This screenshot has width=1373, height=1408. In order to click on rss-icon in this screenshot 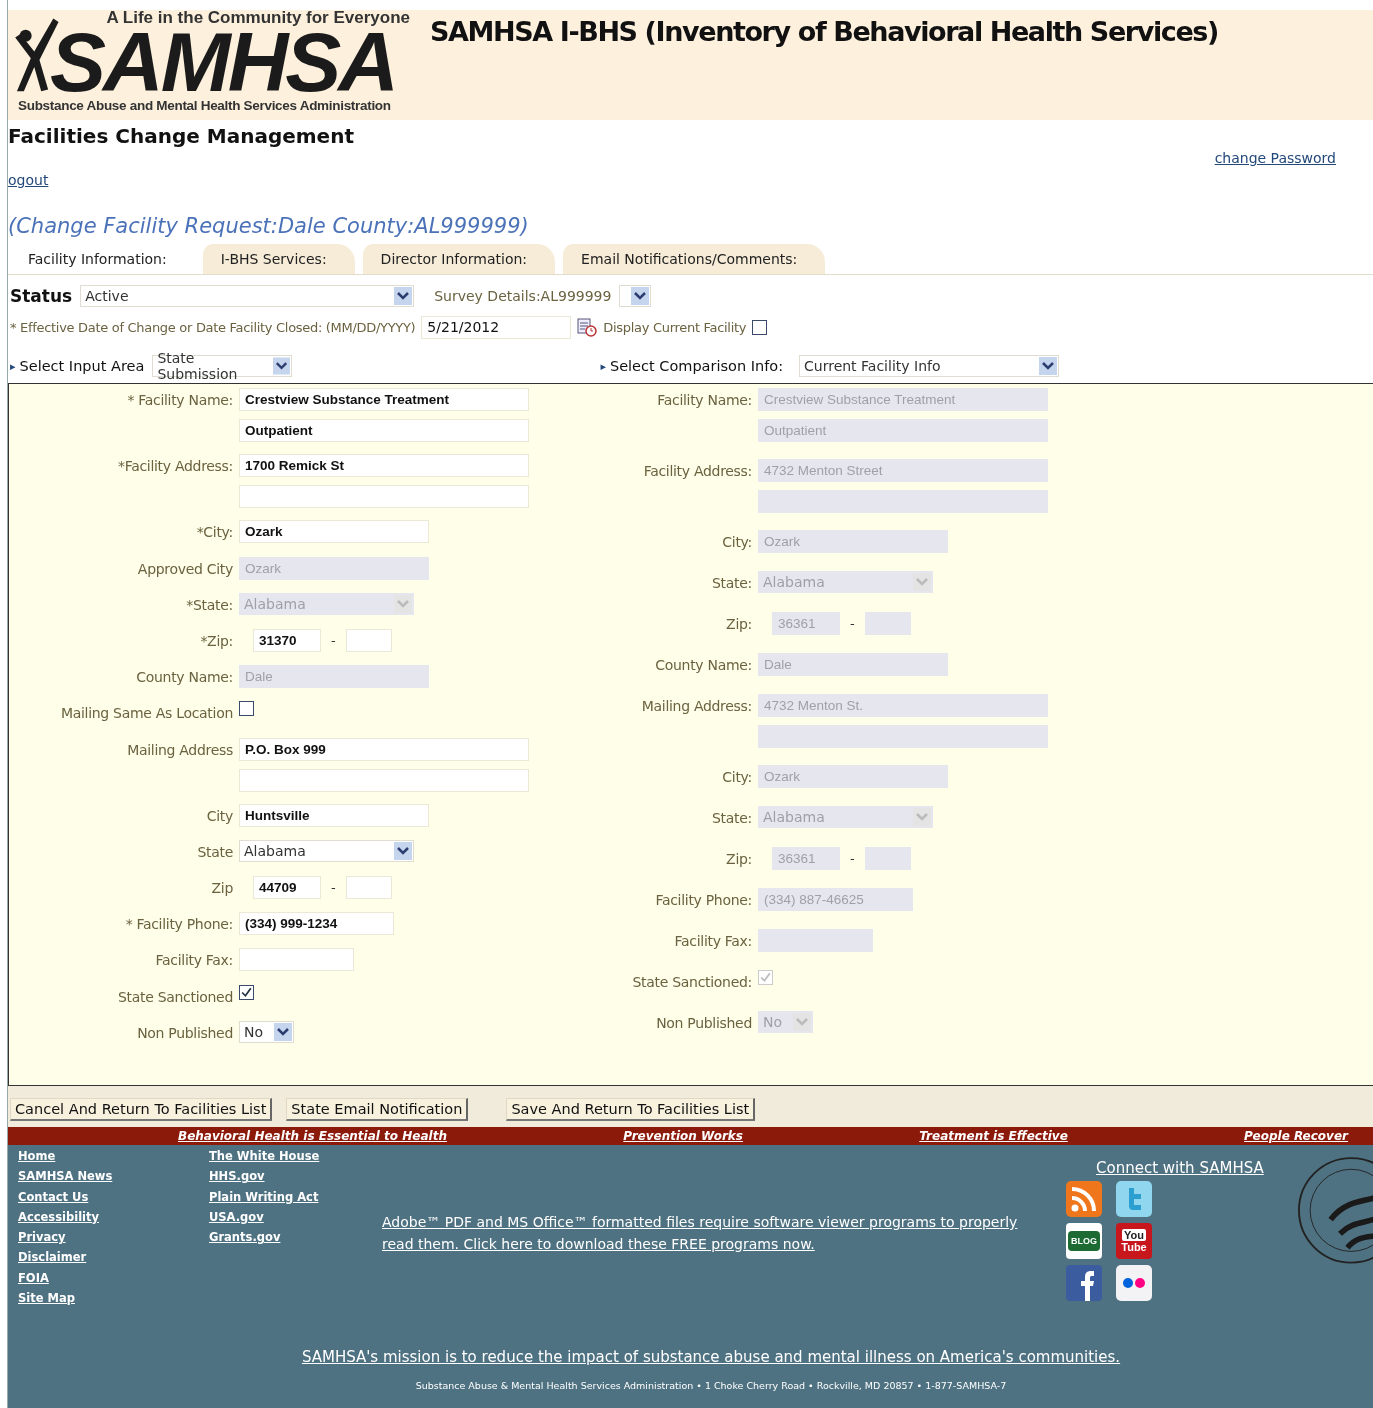, I will do `click(1084, 1199)`.